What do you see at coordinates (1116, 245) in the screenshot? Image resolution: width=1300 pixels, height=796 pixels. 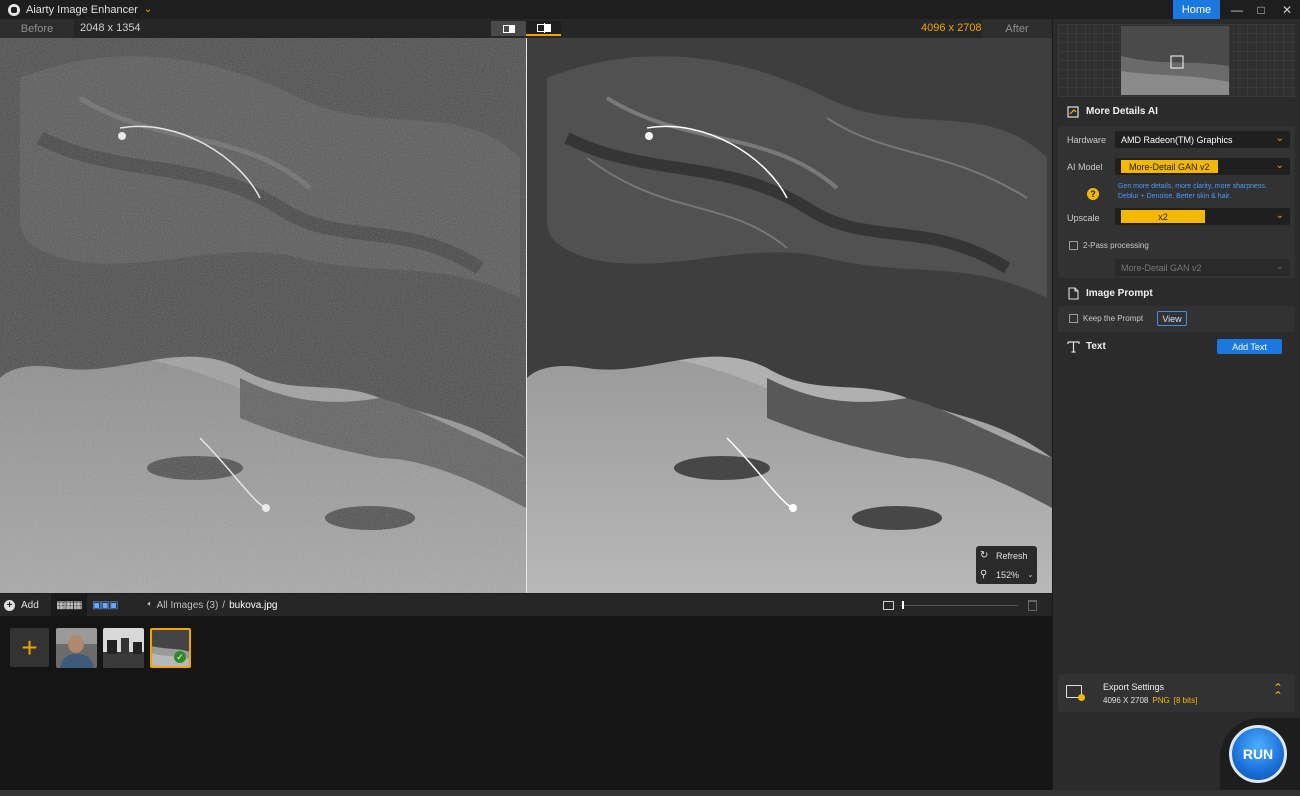 I see `two-pass-label: 2-Pass processing` at bounding box center [1116, 245].